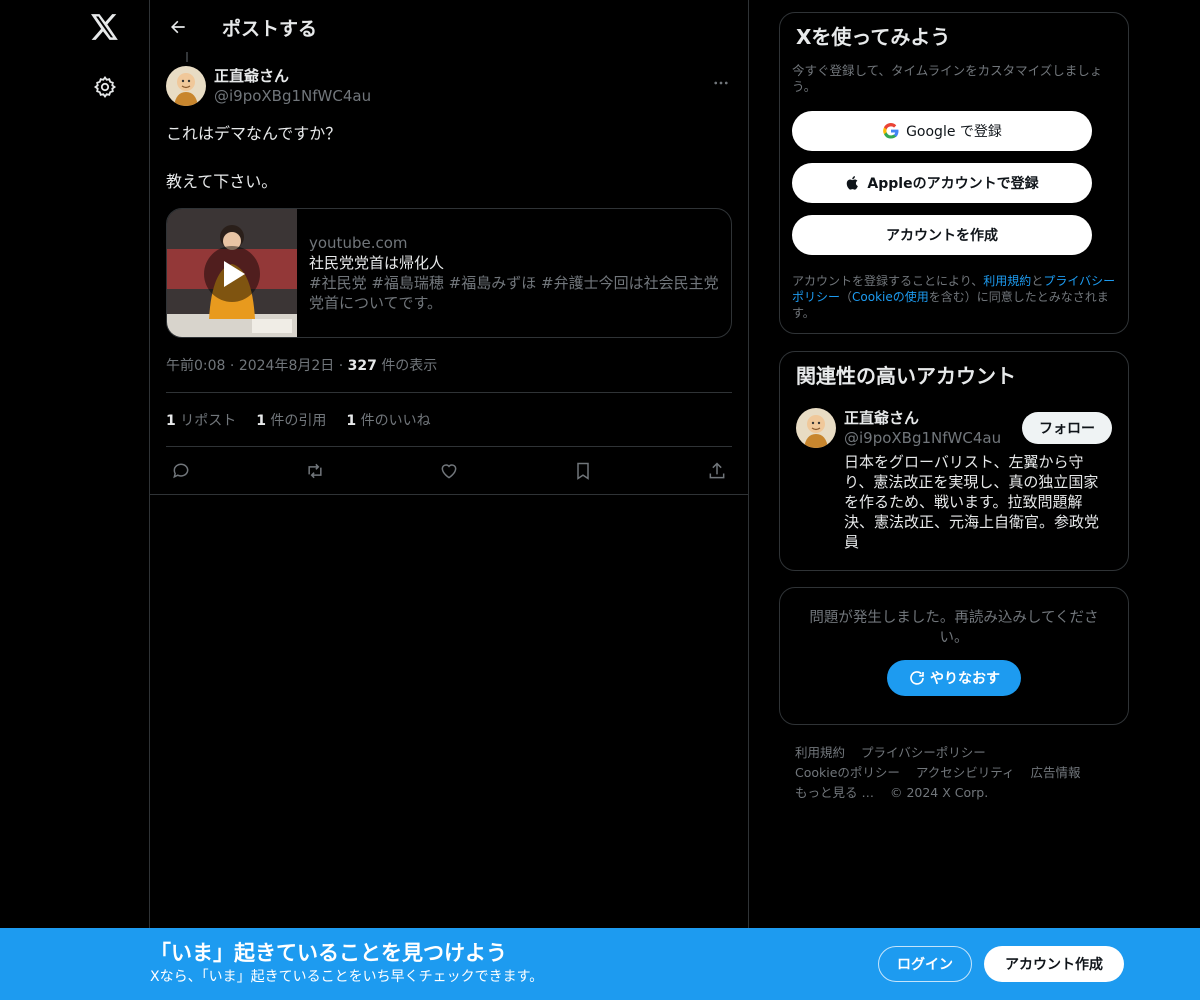 Image resolution: width=1200 pixels, height=1000 pixels. What do you see at coordinates (171, 420) in the screenshot?
I see `reposts-count: 1` at bounding box center [171, 420].